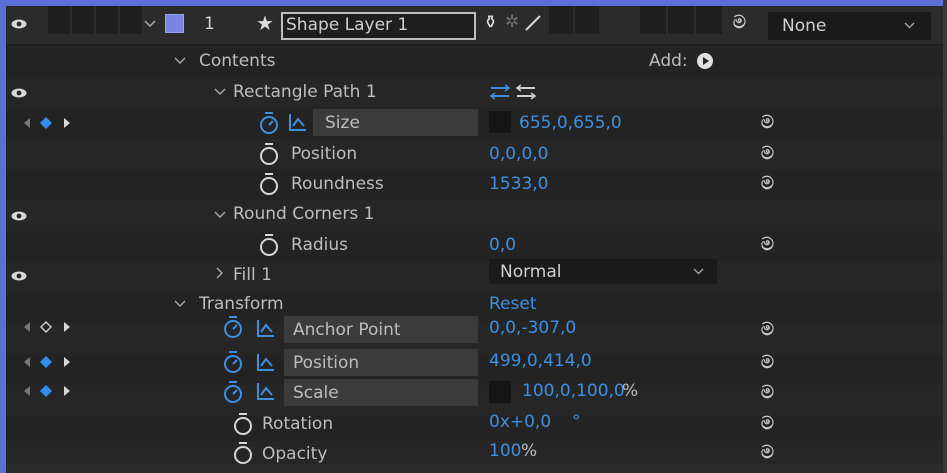 The image size is (947, 473). I want to click on rotation-unit: °, so click(576, 422).